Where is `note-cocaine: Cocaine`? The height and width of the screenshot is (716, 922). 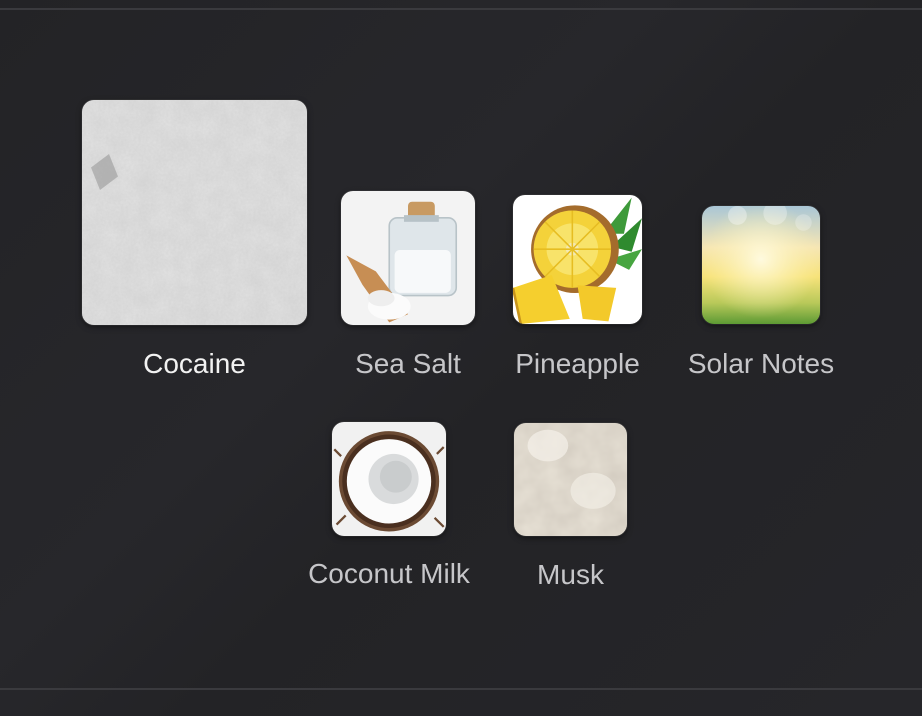 note-cocaine: Cocaine is located at coordinates (194, 245).